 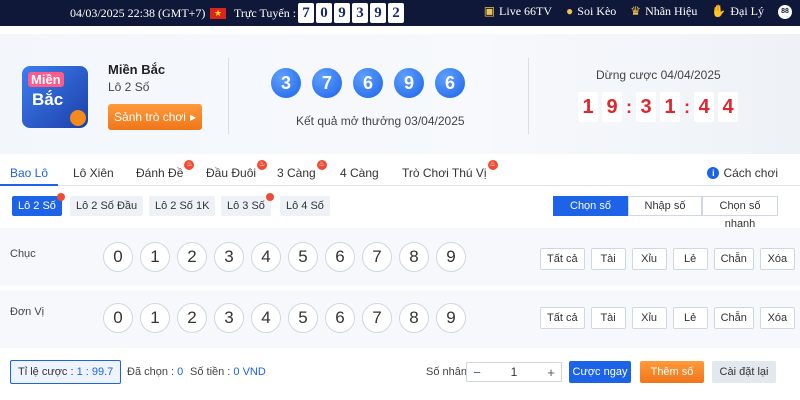 What do you see at coordinates (359, 173) in the screenshot?
I see `tab-4-cang: 4 Càng` at bounding box center [359, 173].